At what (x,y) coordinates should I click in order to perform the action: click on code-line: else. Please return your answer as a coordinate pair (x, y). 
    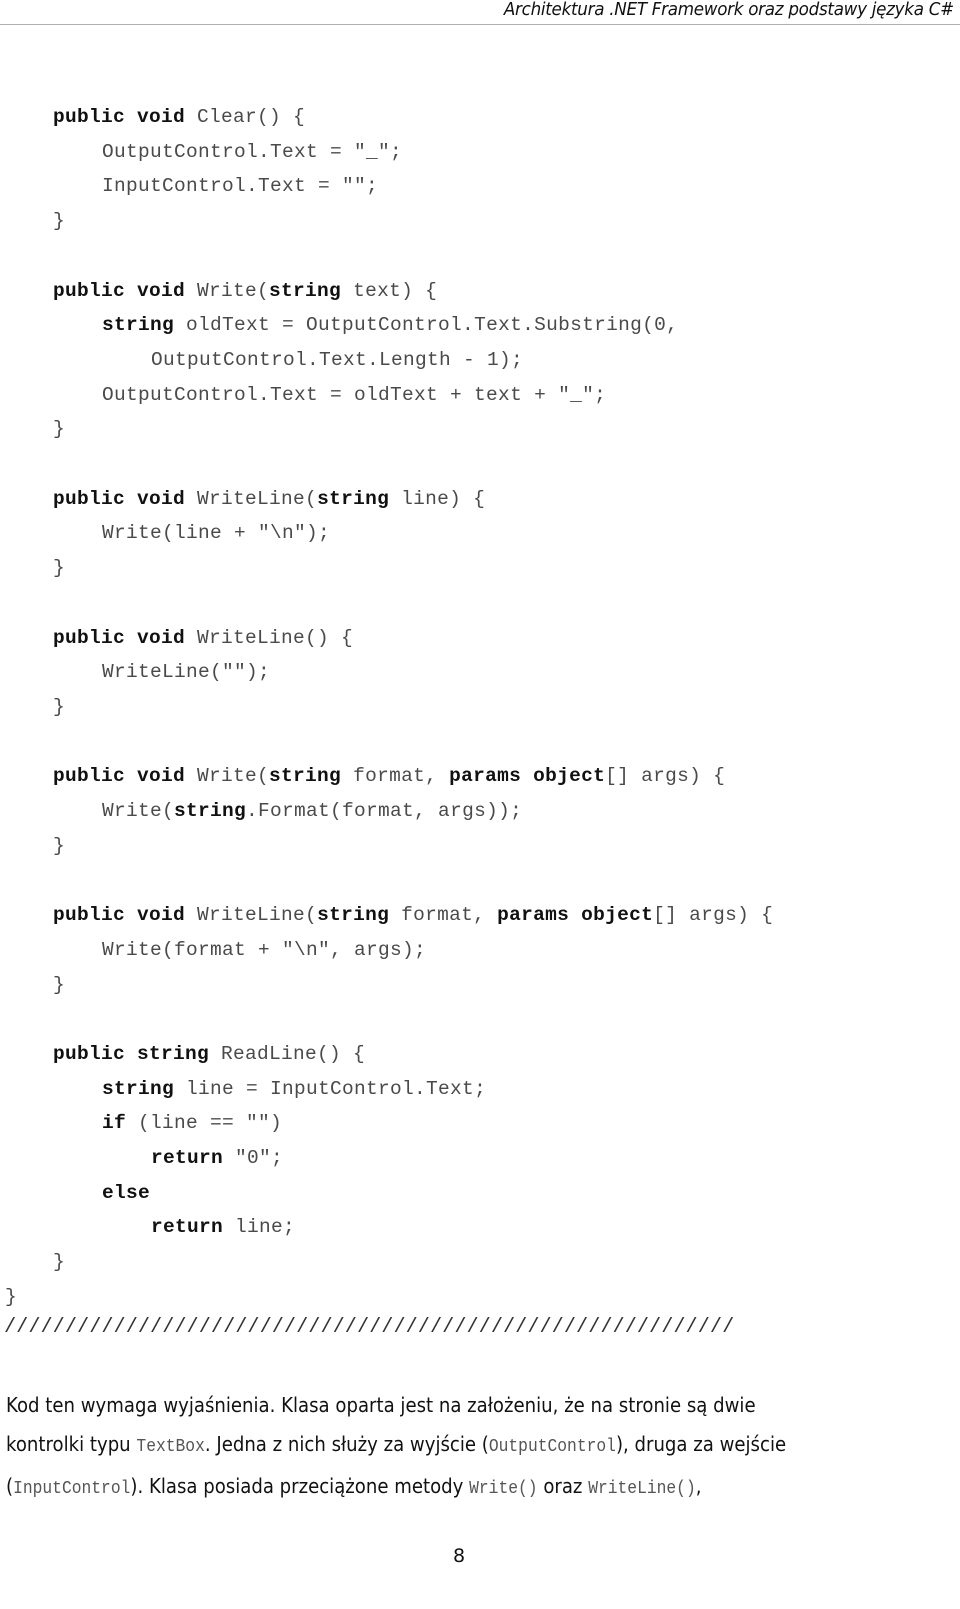
    Looking at the image, I should click on (126, 1193).